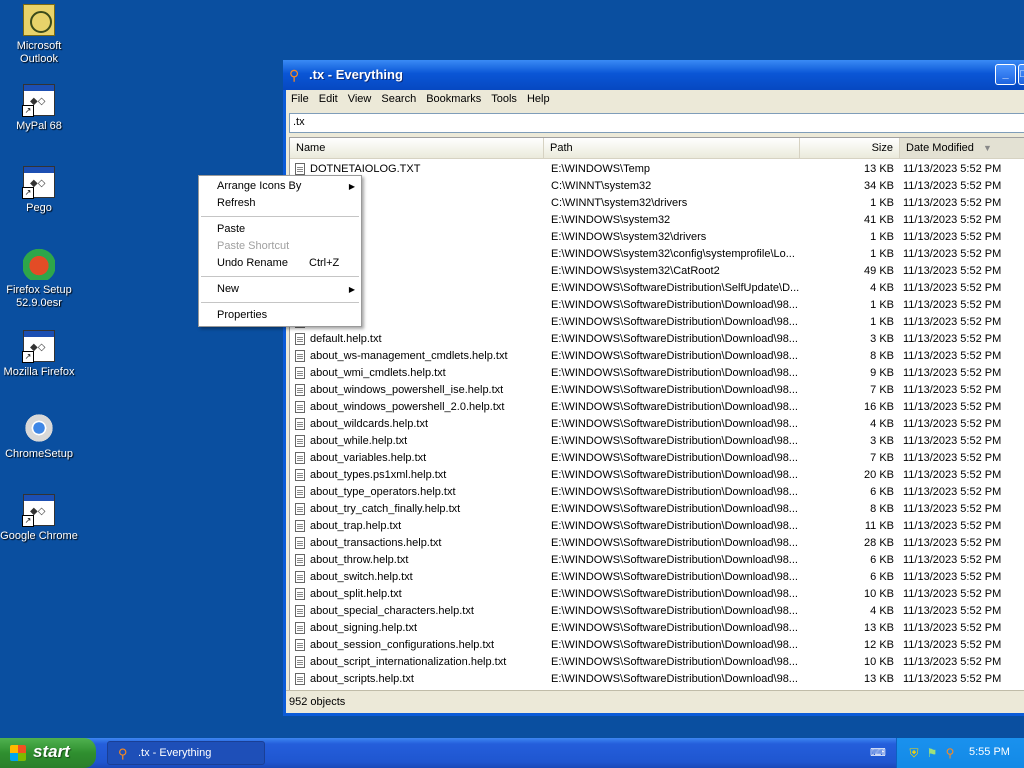 This screenshot has width=1024, height=768. What do you see at coordinates (879, 220) in the screenshot?
I see `file-size-cell: 41 KB` at bounding box center [879, 220].